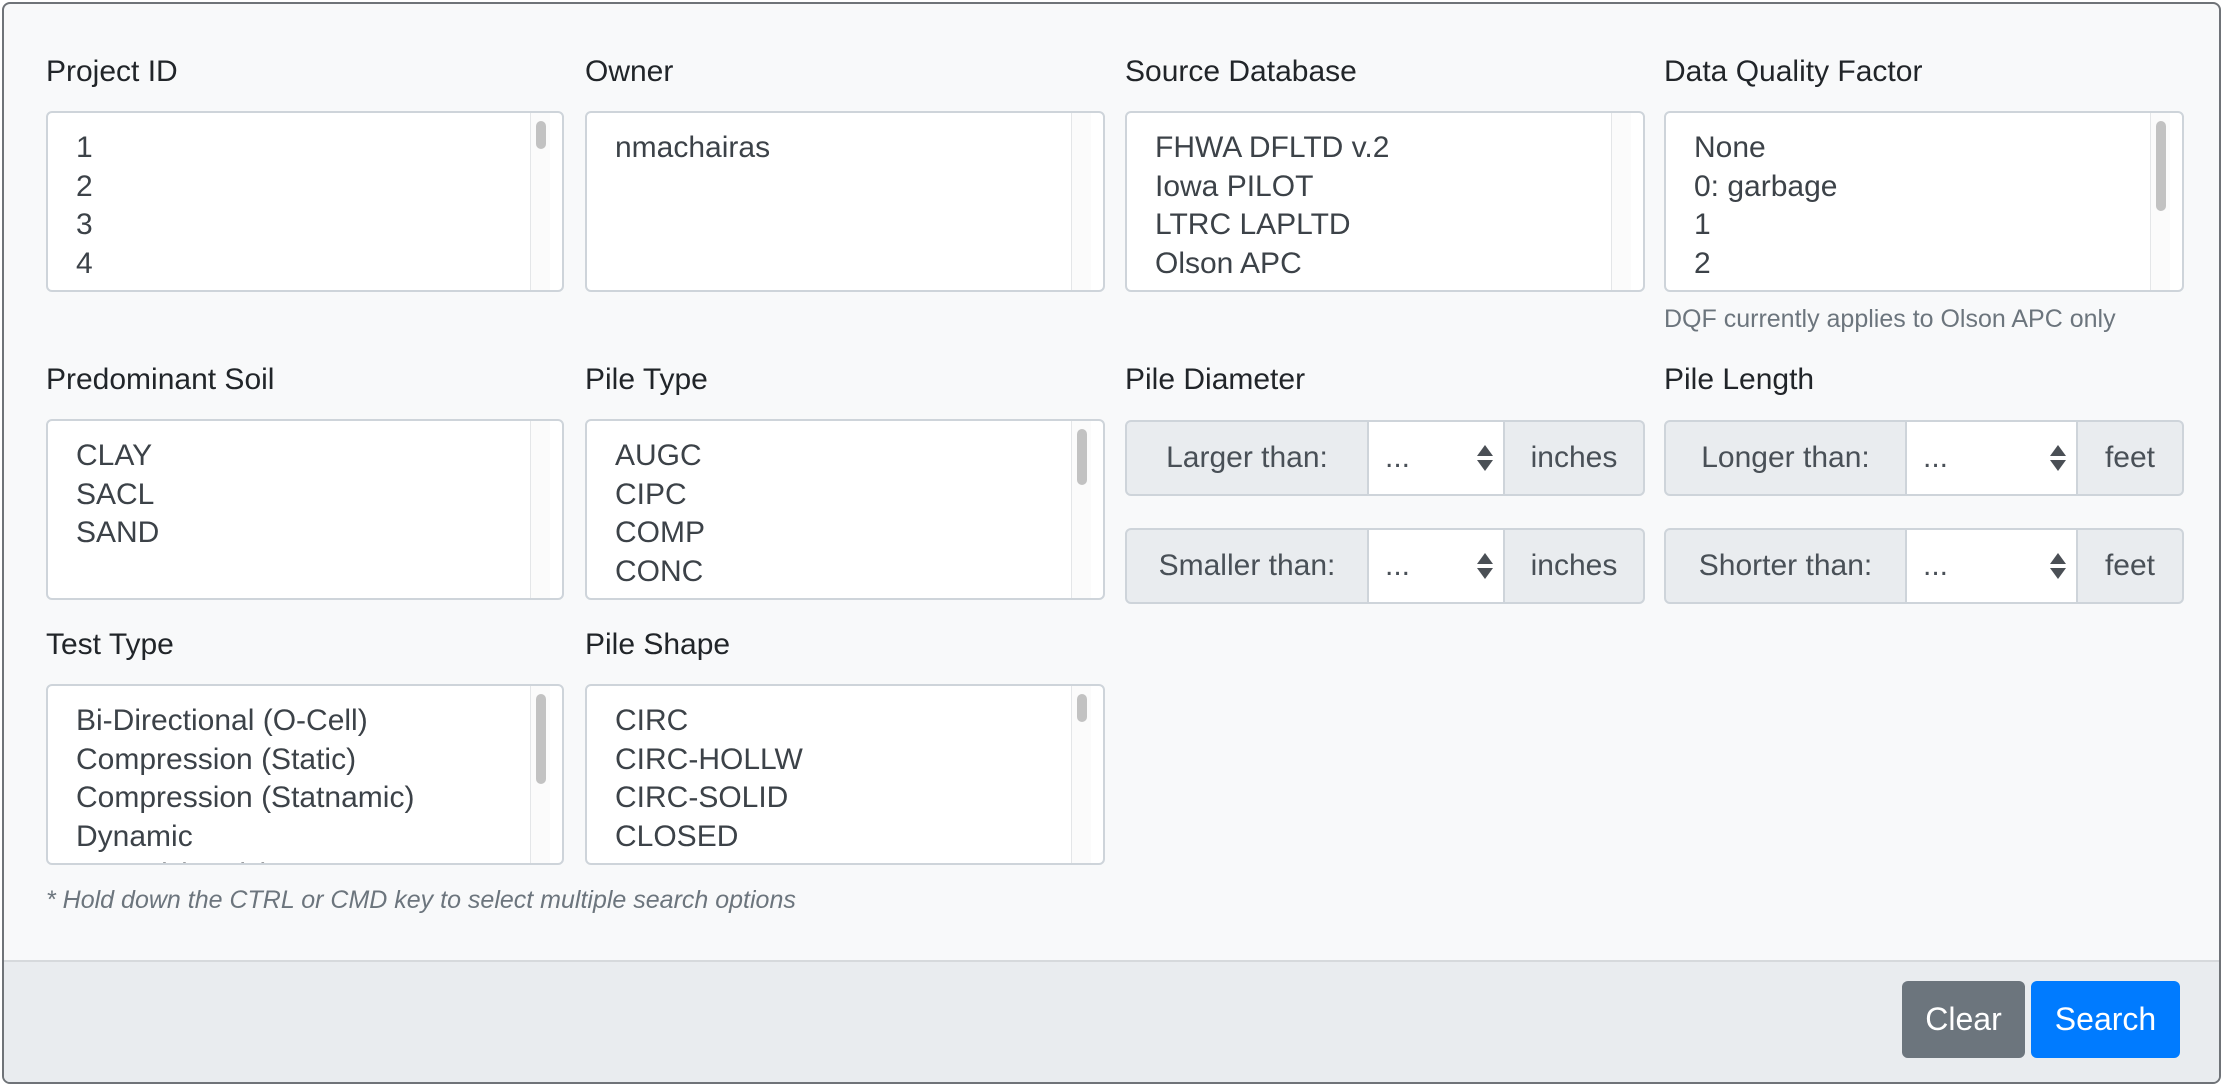 This screenshot has height=1086, width=2224. What do you see at coordinates (110, 644) in the screenshot?
I see `test-type-label: Test Type` at bounding box center [110, 644].